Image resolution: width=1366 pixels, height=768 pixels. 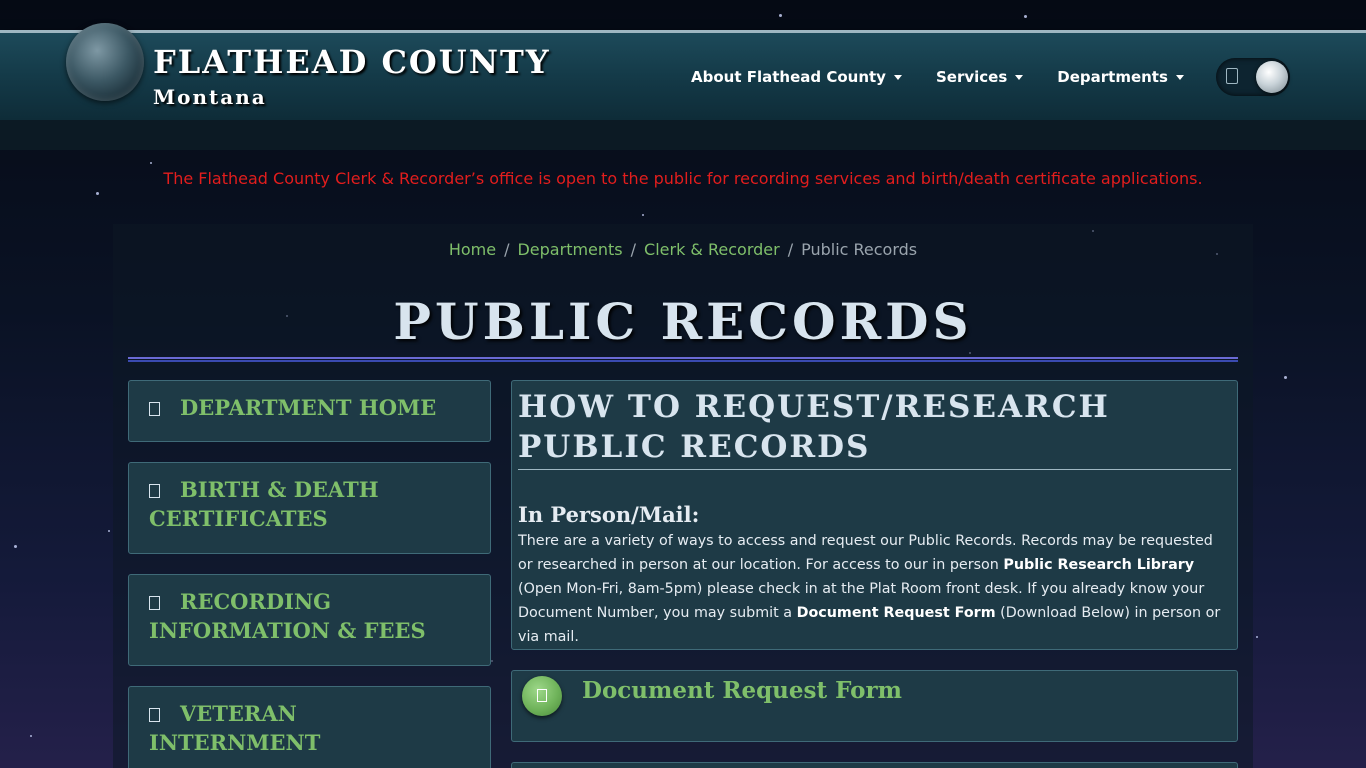 I want to click on sidebar-item-recording-information-fees: RECORDING INFORMATION & FEES, so click(x=309, y=620).